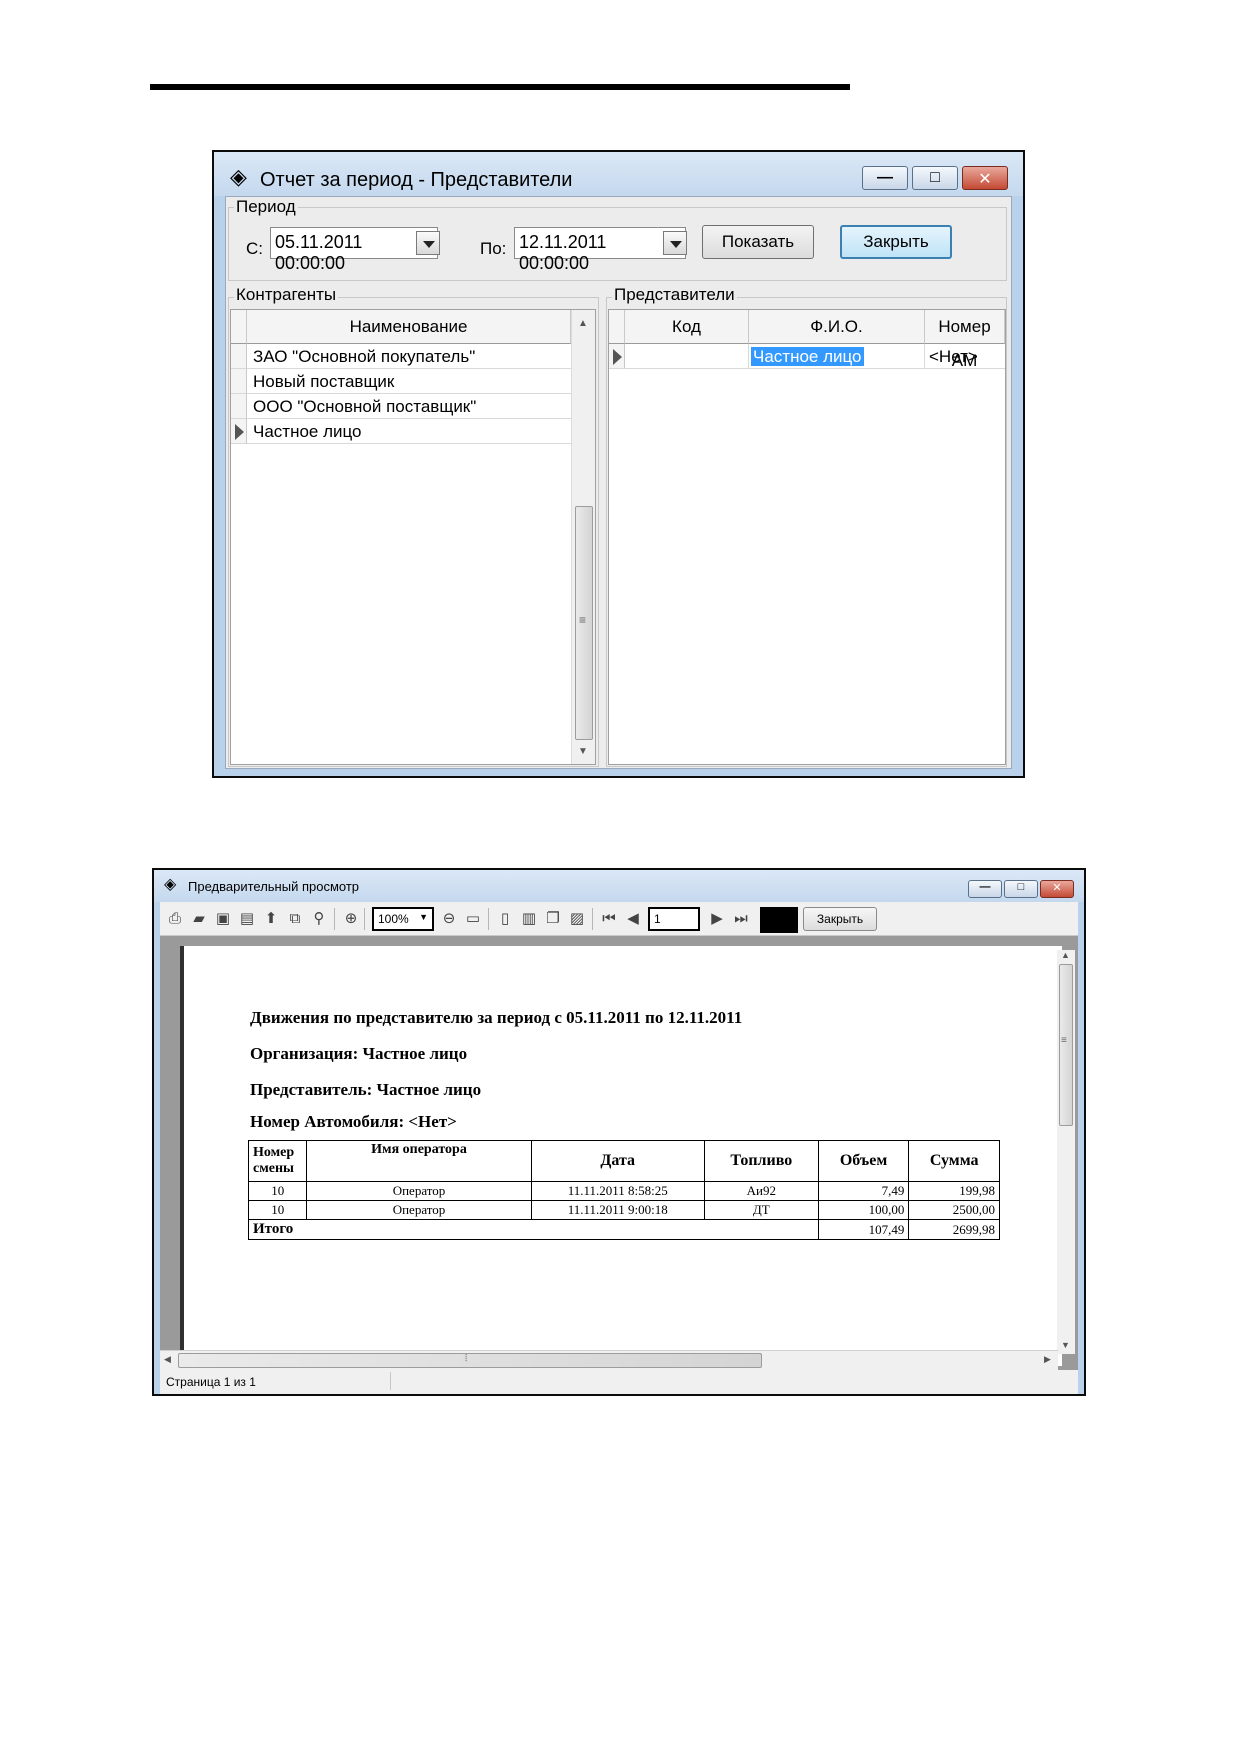 The width and height of the screenshot is (1239, 1754). What do you see at coordinates (674, 919) in the screenshot?
I see `page-number-input: 1` at bounding box center [674, 919].